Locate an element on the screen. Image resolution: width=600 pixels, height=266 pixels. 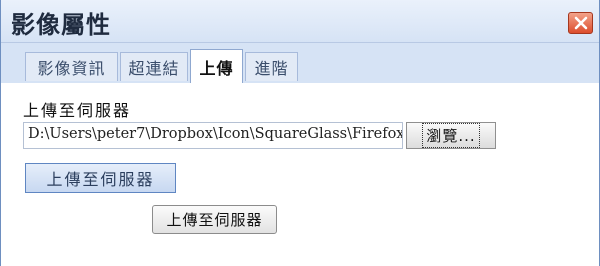
tab-hyperlink: 超連結 is located at coordinates (154, 66).